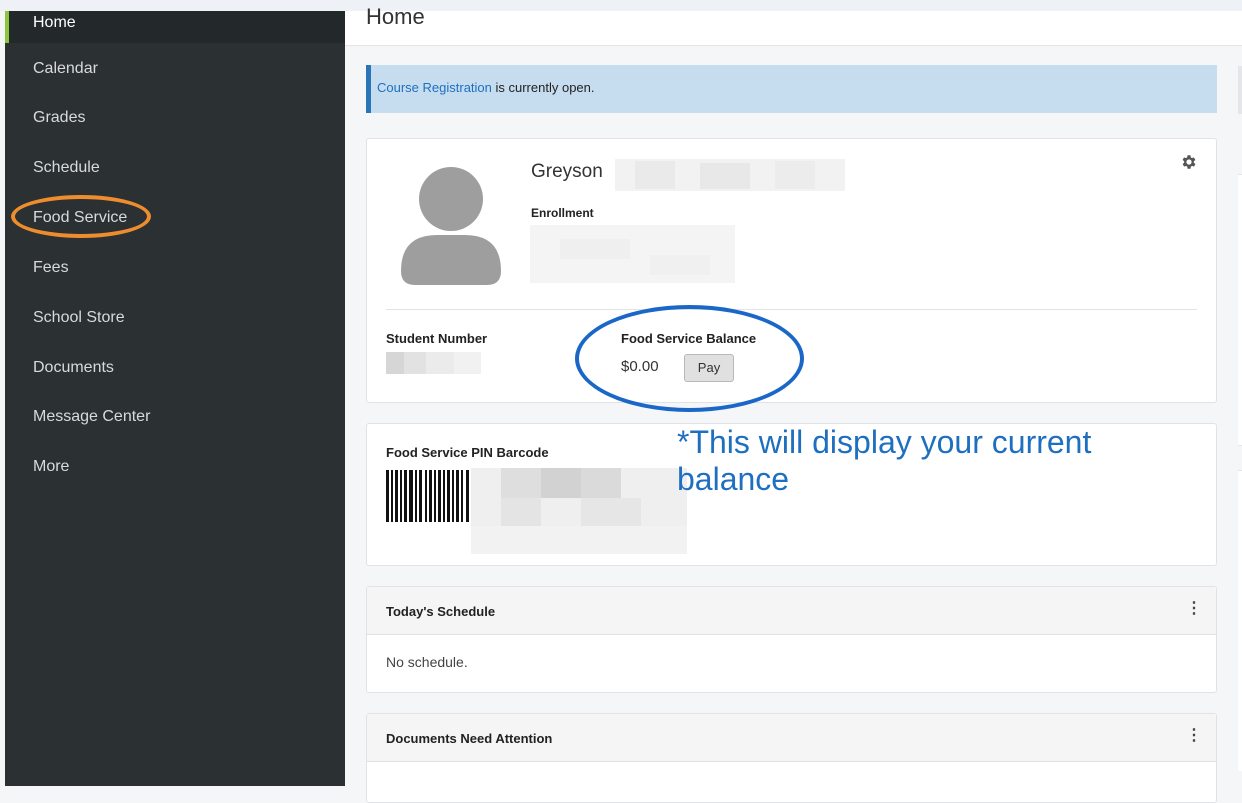 The image size is (1242, 803). Describe the element at coordinates (51, 268) in the screenshot. I see `sidebar-item-fees: Fees` at that location.